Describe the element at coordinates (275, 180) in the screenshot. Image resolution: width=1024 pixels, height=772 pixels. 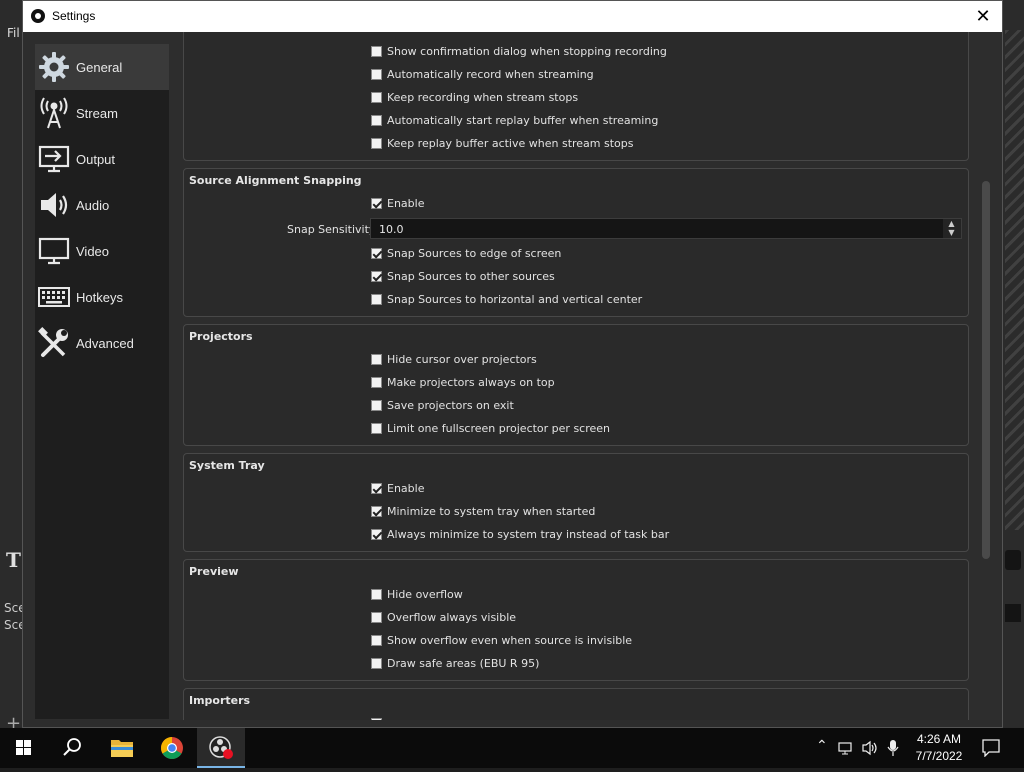
I see `group-title: Source Alignment Snapping` at that location.